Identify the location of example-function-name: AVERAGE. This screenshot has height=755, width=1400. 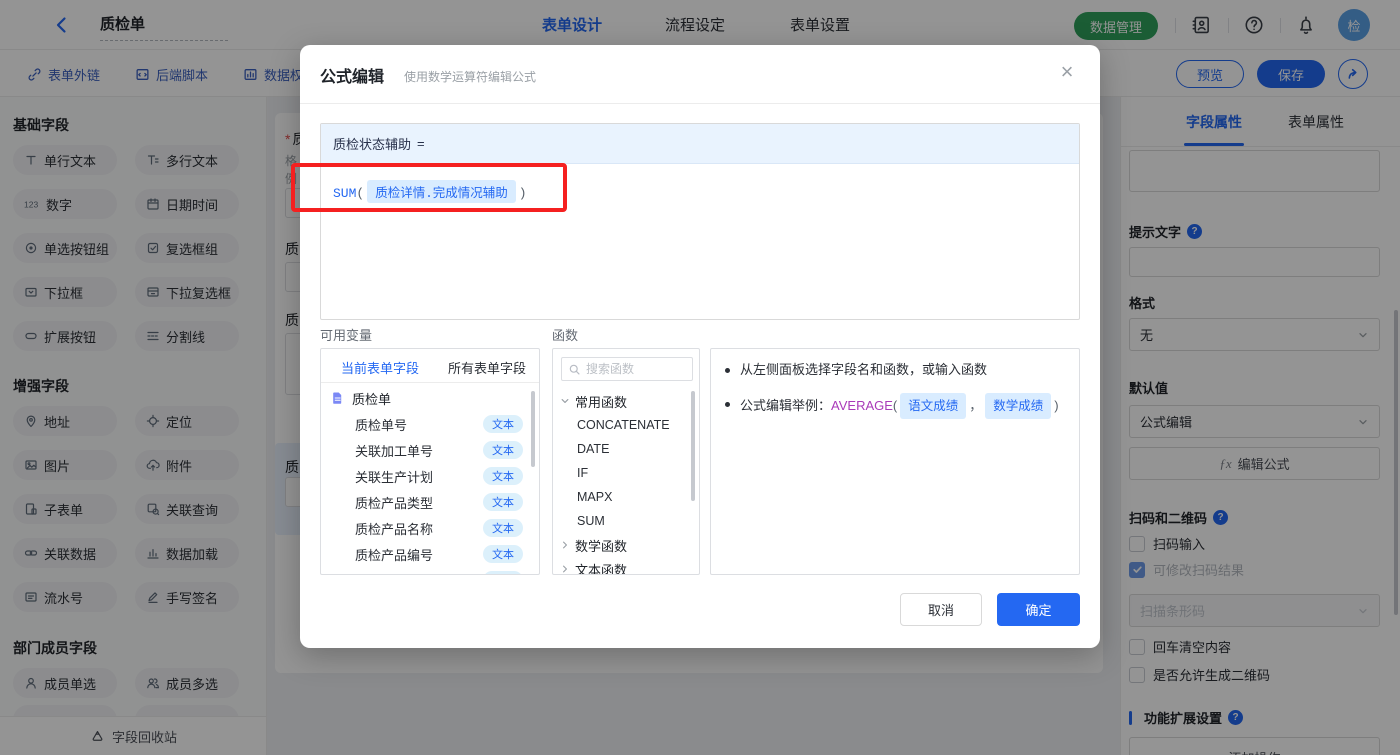
(862, 405).